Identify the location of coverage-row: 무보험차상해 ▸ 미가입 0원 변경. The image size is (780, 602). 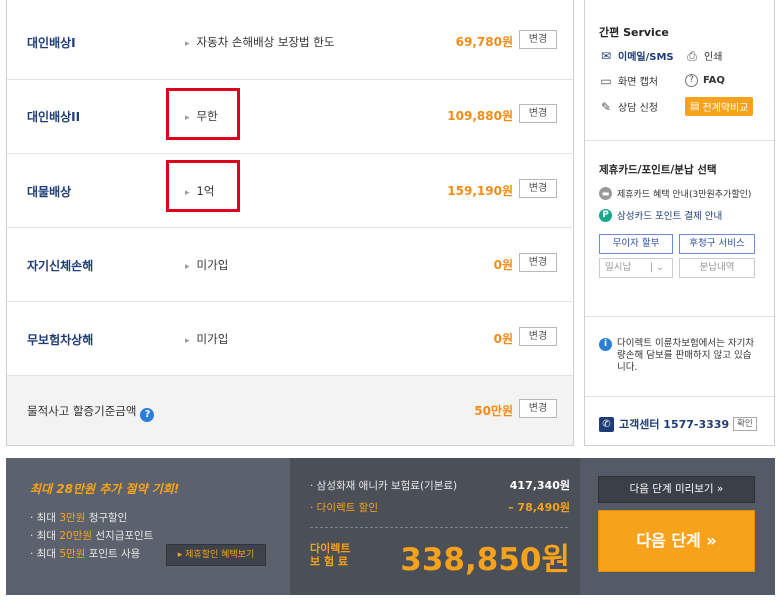
(290, 339).